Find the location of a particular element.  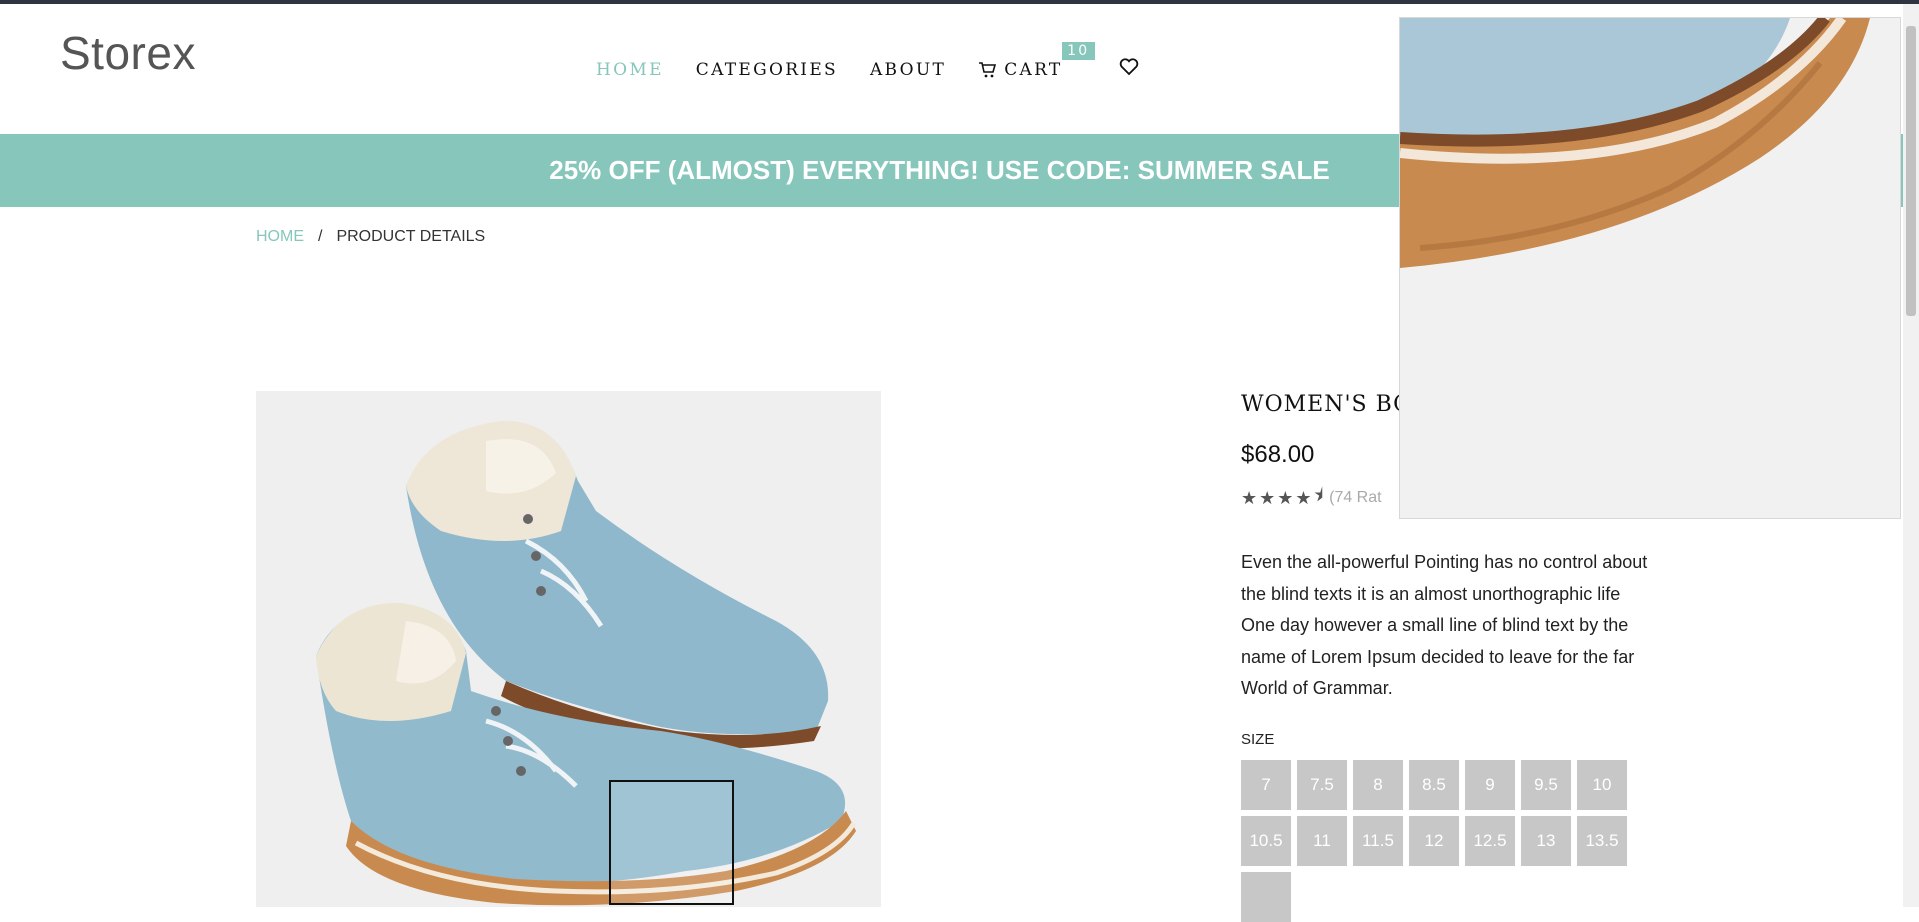

size-option: 7 is located at coordinates (1266, 784).